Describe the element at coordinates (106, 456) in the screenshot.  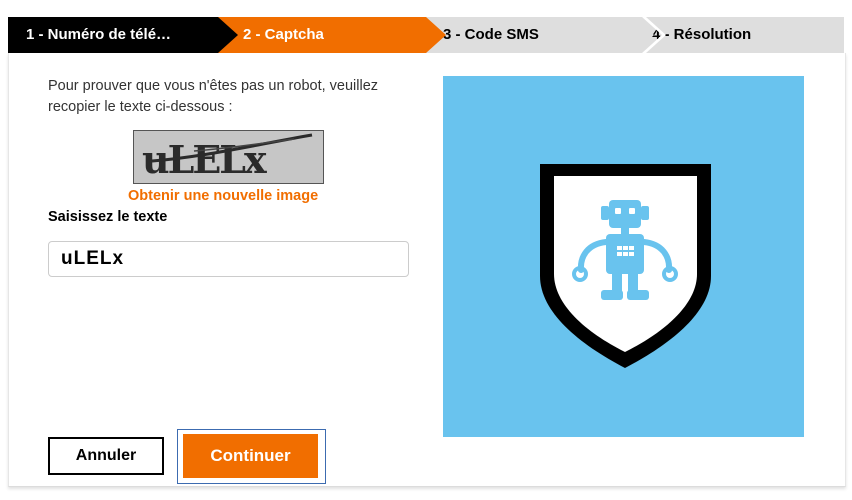
I see `cancel-button: Annuler` at that location.